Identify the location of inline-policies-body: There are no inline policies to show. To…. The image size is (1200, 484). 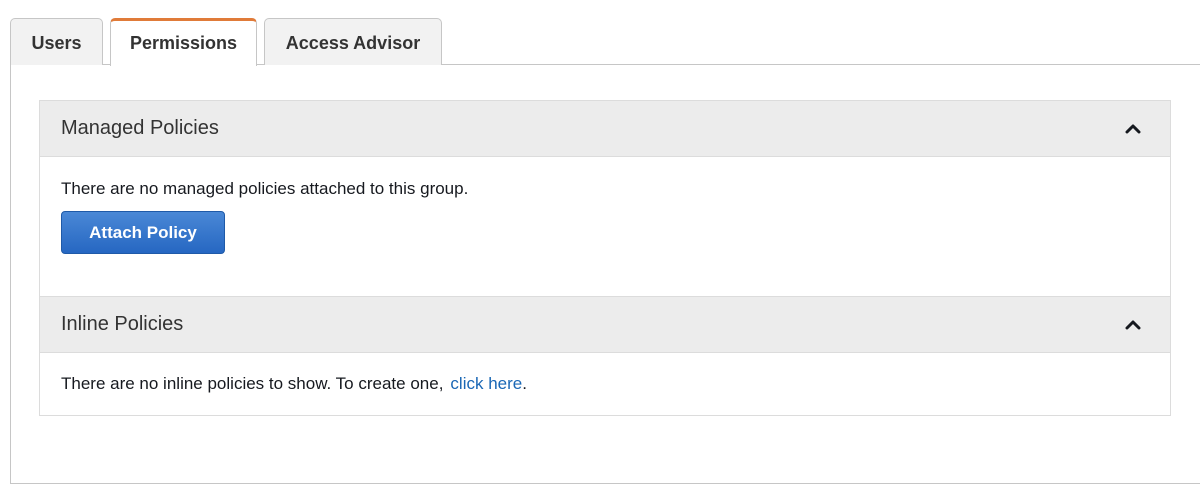
(605, 384).